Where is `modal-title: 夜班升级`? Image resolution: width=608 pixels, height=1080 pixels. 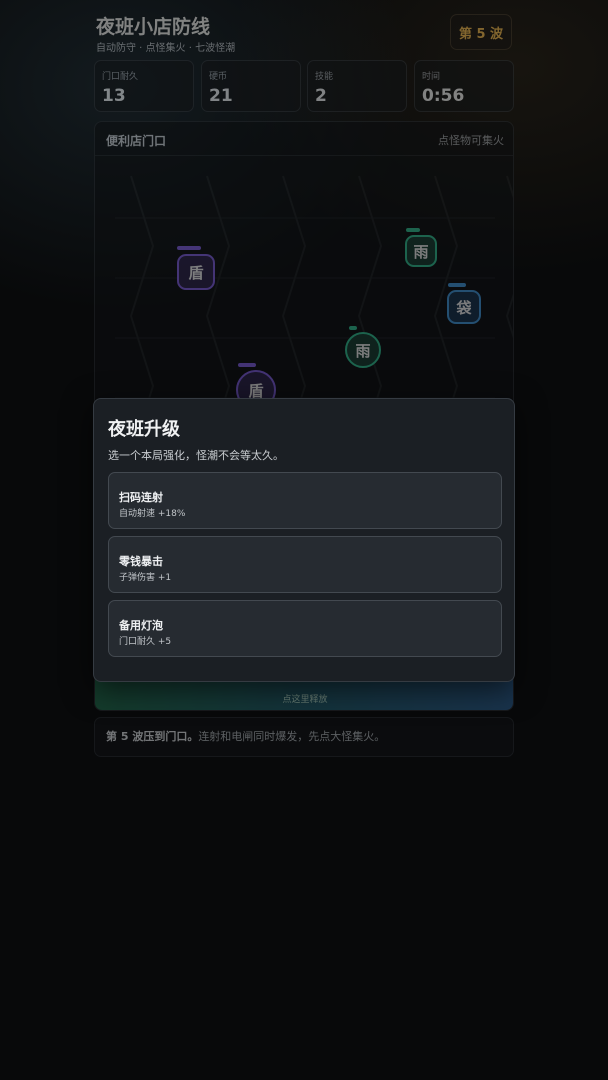
modal-title: 夜班升级 is located at coordinates (144, 429).